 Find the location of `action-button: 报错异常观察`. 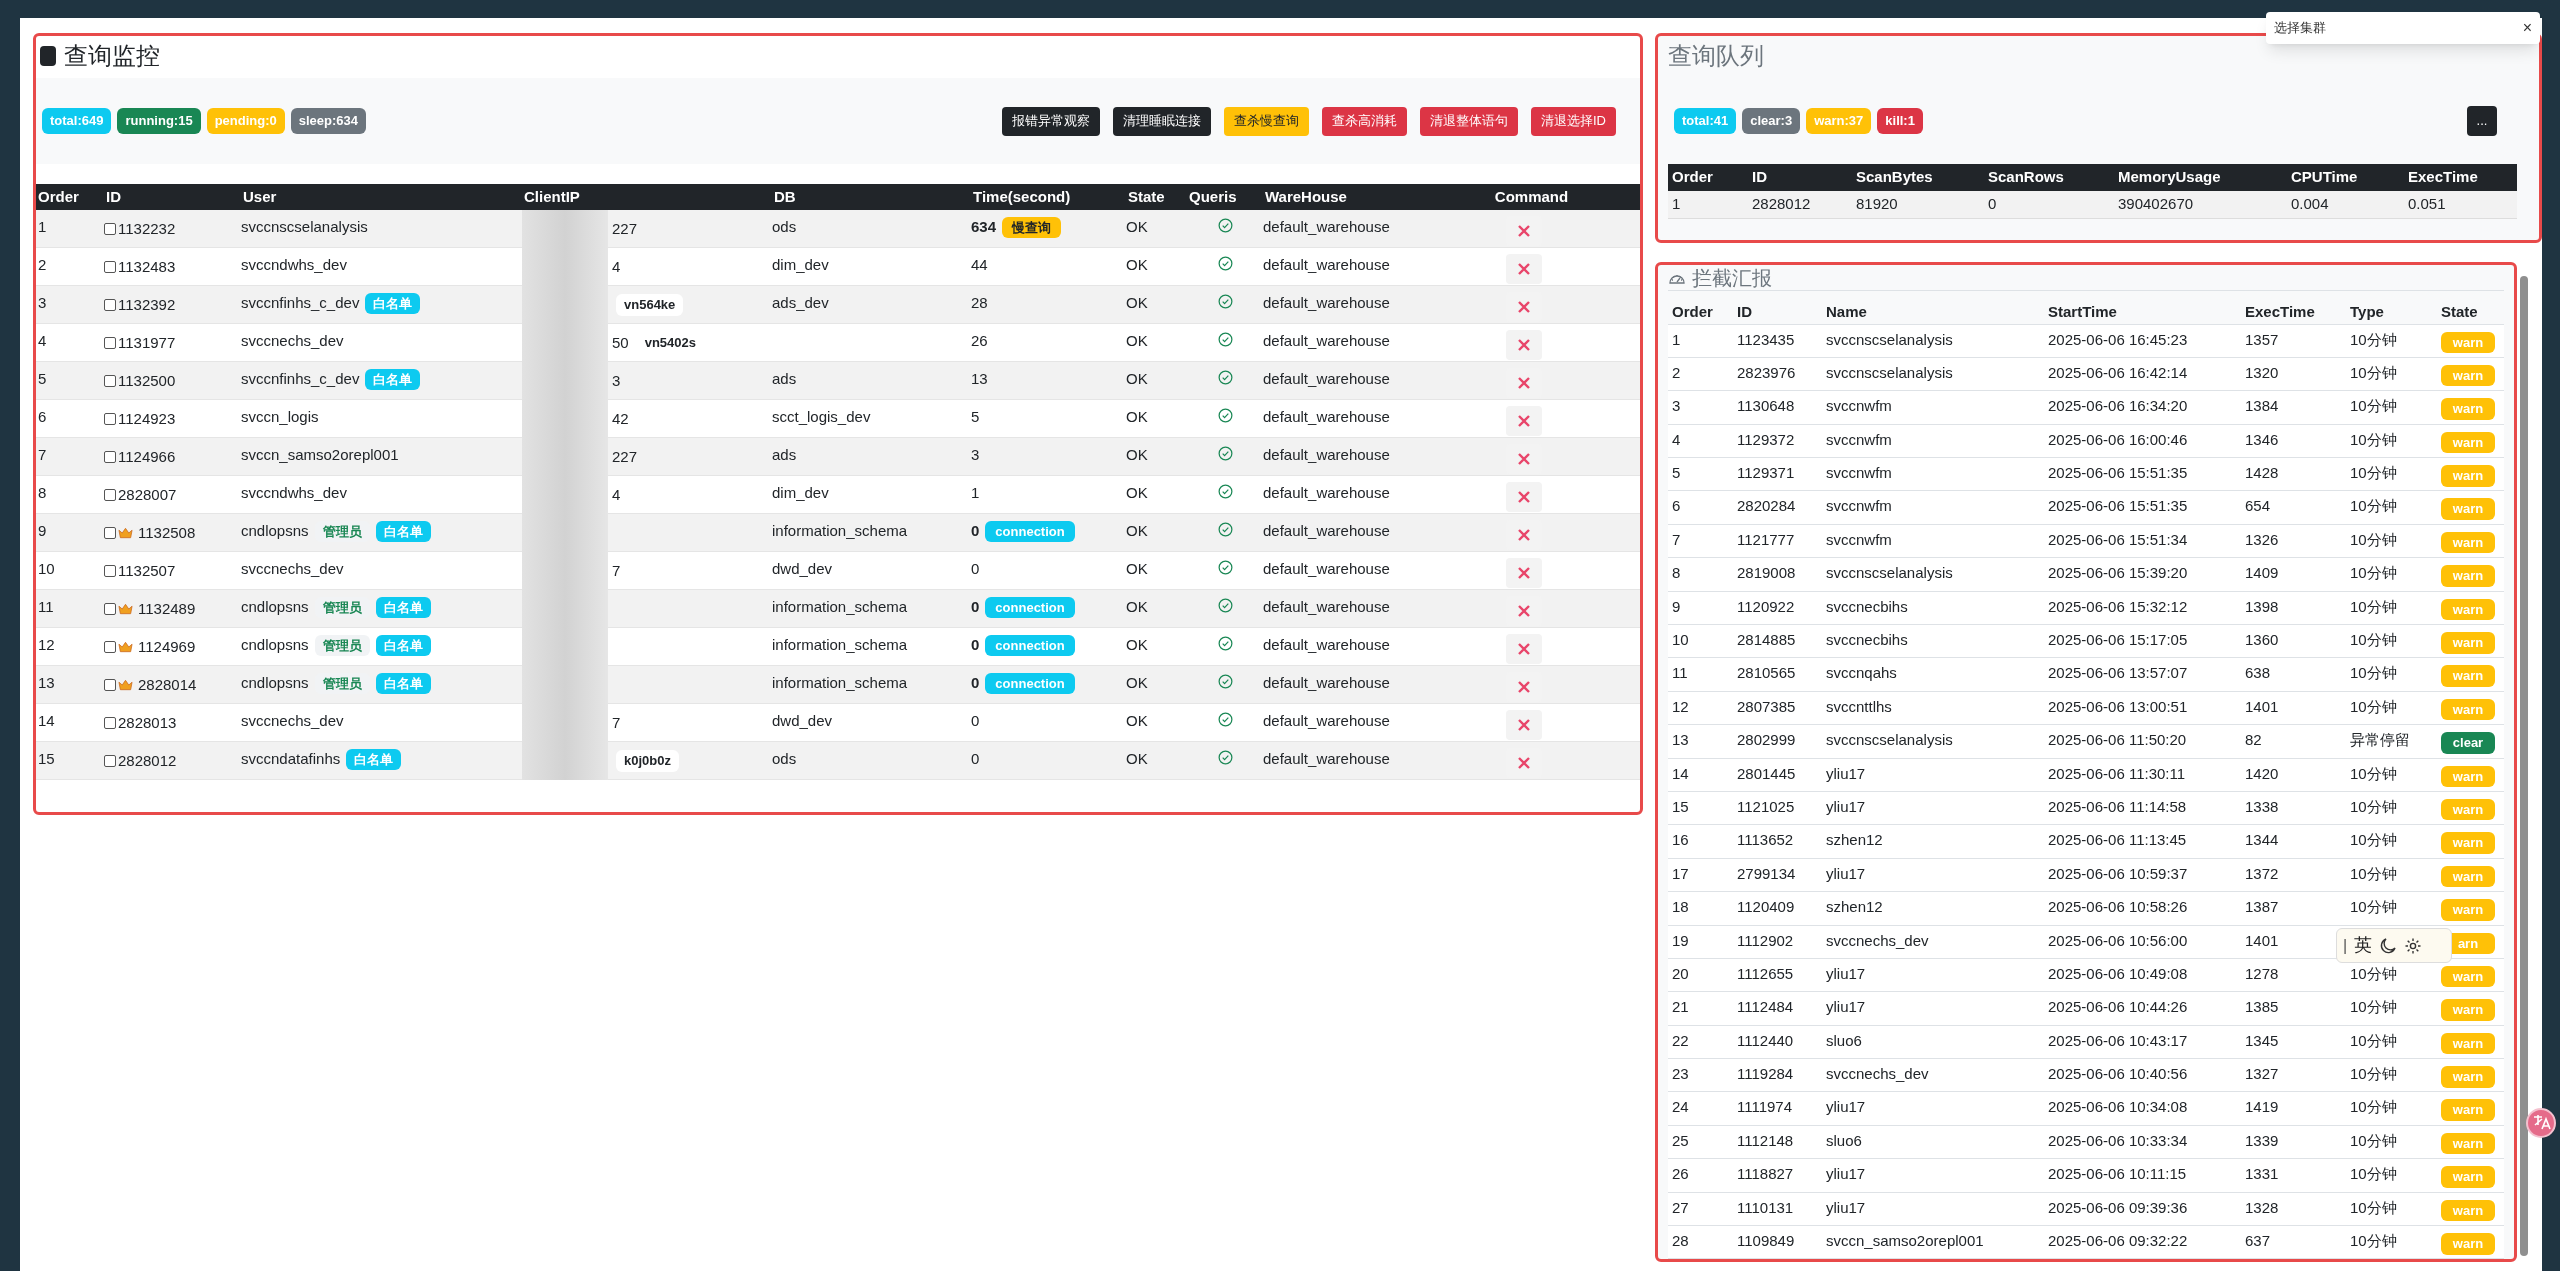

action-button: 报错异常观察 is located at coordinates (1051, 121).